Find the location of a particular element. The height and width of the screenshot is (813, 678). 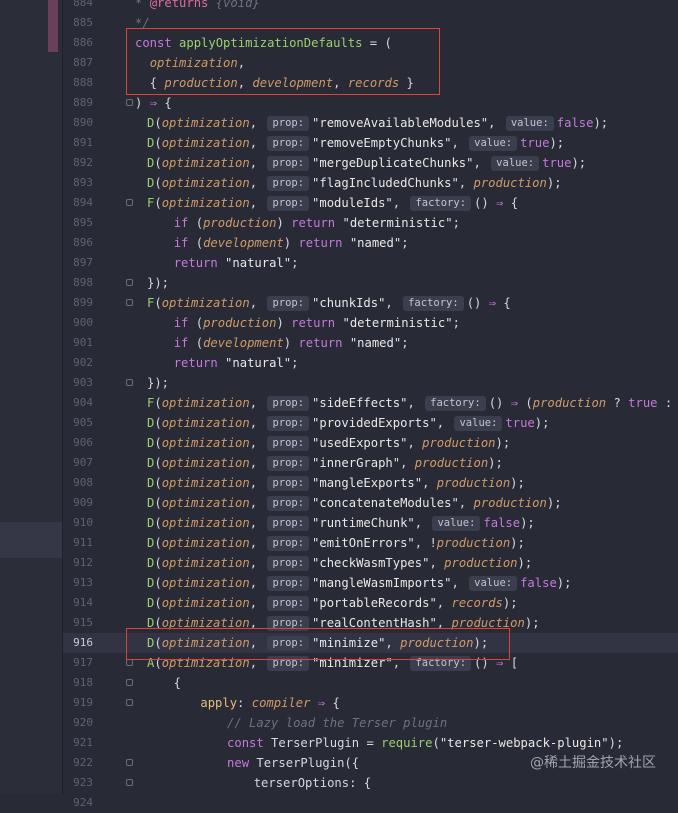

line-number: 912 is located at coordinates (78, 563).